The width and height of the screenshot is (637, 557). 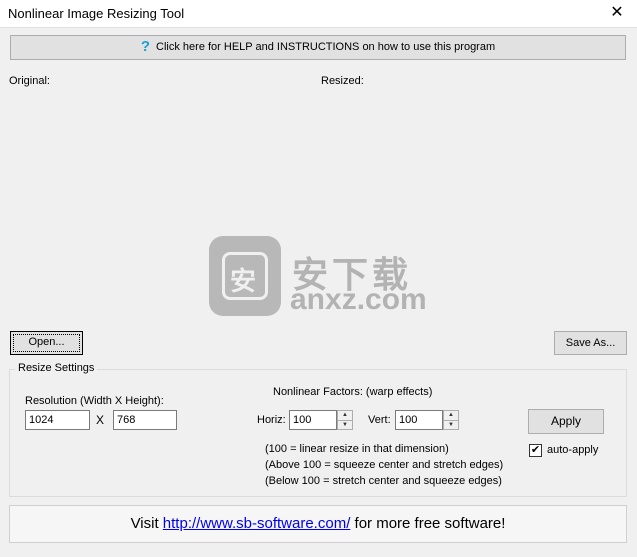 What do you see at coordinates (572, 450) in the screenshot?
I see `auto-apply-label: auto-apply` at bounding box center [572, 450].